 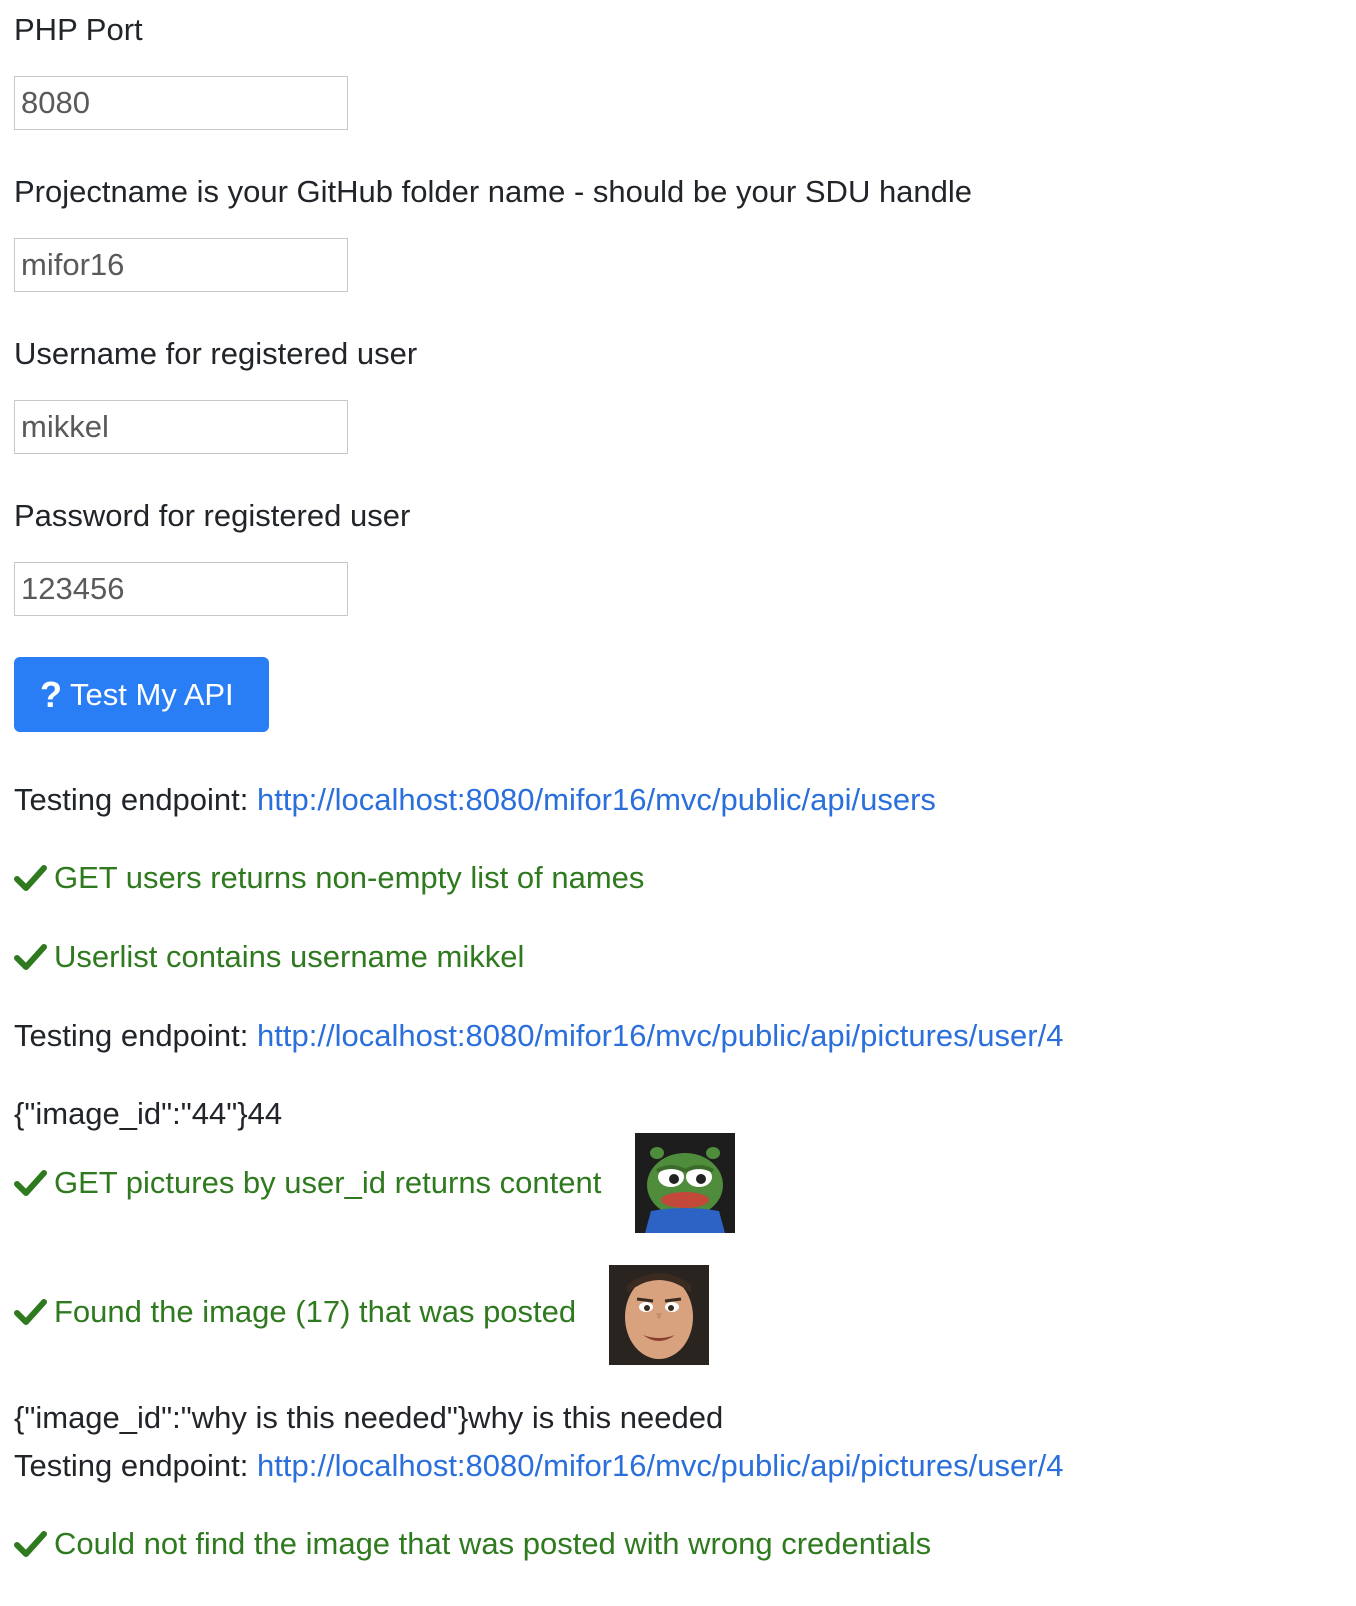 What do you see at coordinates (148, 1113) in the screenshot?
I see `json-output-1: {"image_id":"44"}44` at bounding box center [148, 1113].